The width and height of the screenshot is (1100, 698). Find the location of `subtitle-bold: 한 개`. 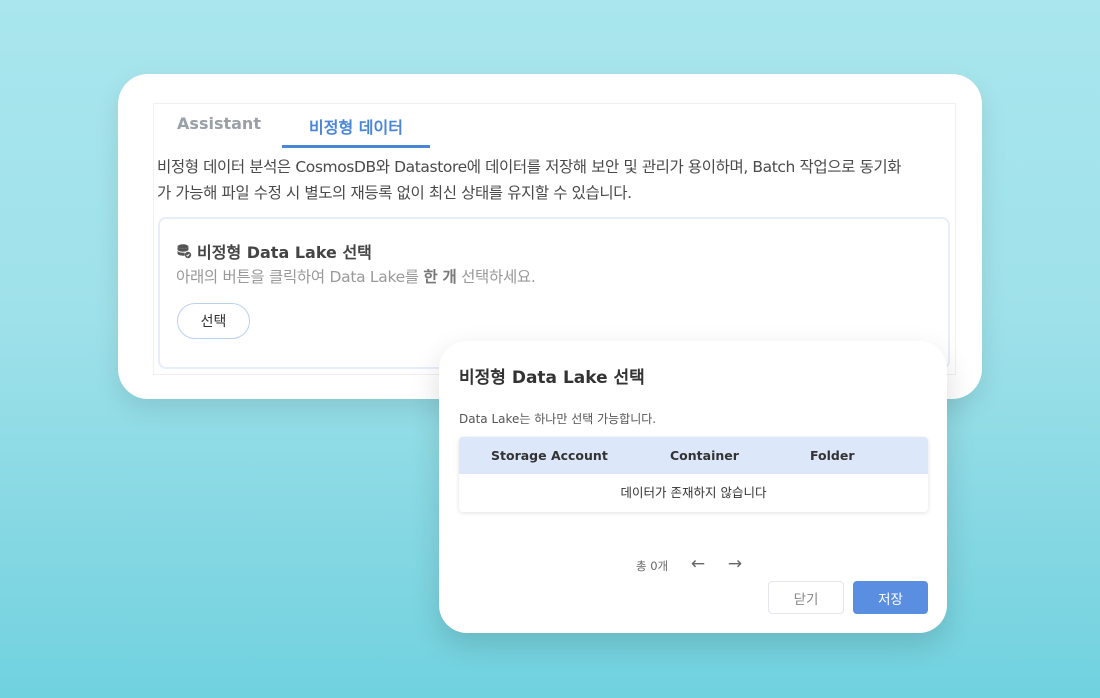

subtitle-bold: 한 개 is located at coordinates (440, 277).